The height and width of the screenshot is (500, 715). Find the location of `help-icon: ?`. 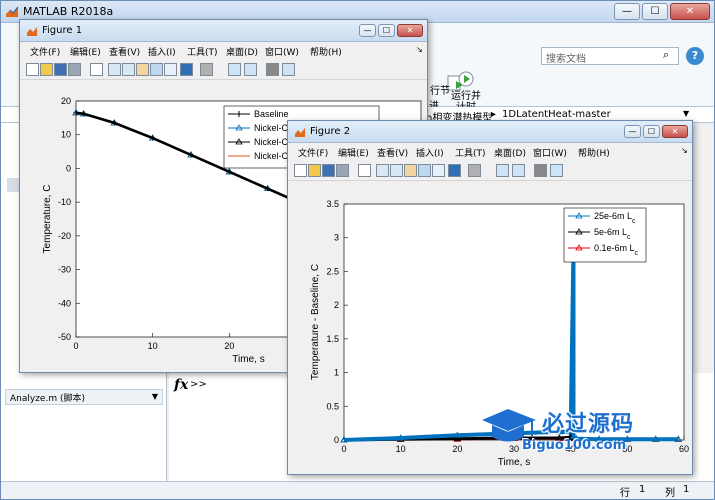

help-icon: ? is located at coordinates (695, 56).